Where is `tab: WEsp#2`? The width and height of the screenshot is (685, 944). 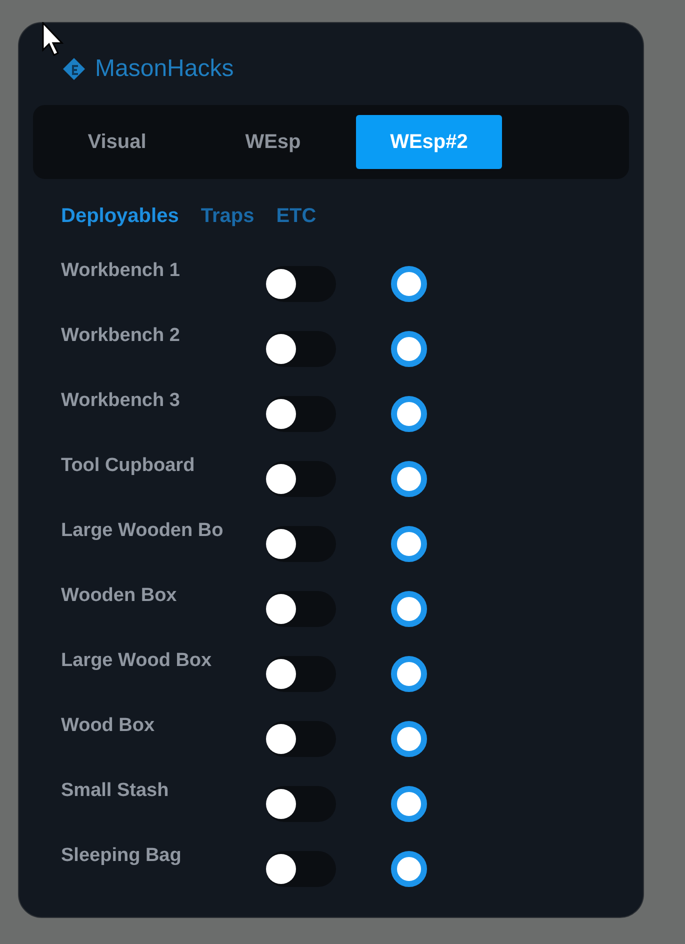
tab: WEsp#2 is located at coordinates (429, 142).